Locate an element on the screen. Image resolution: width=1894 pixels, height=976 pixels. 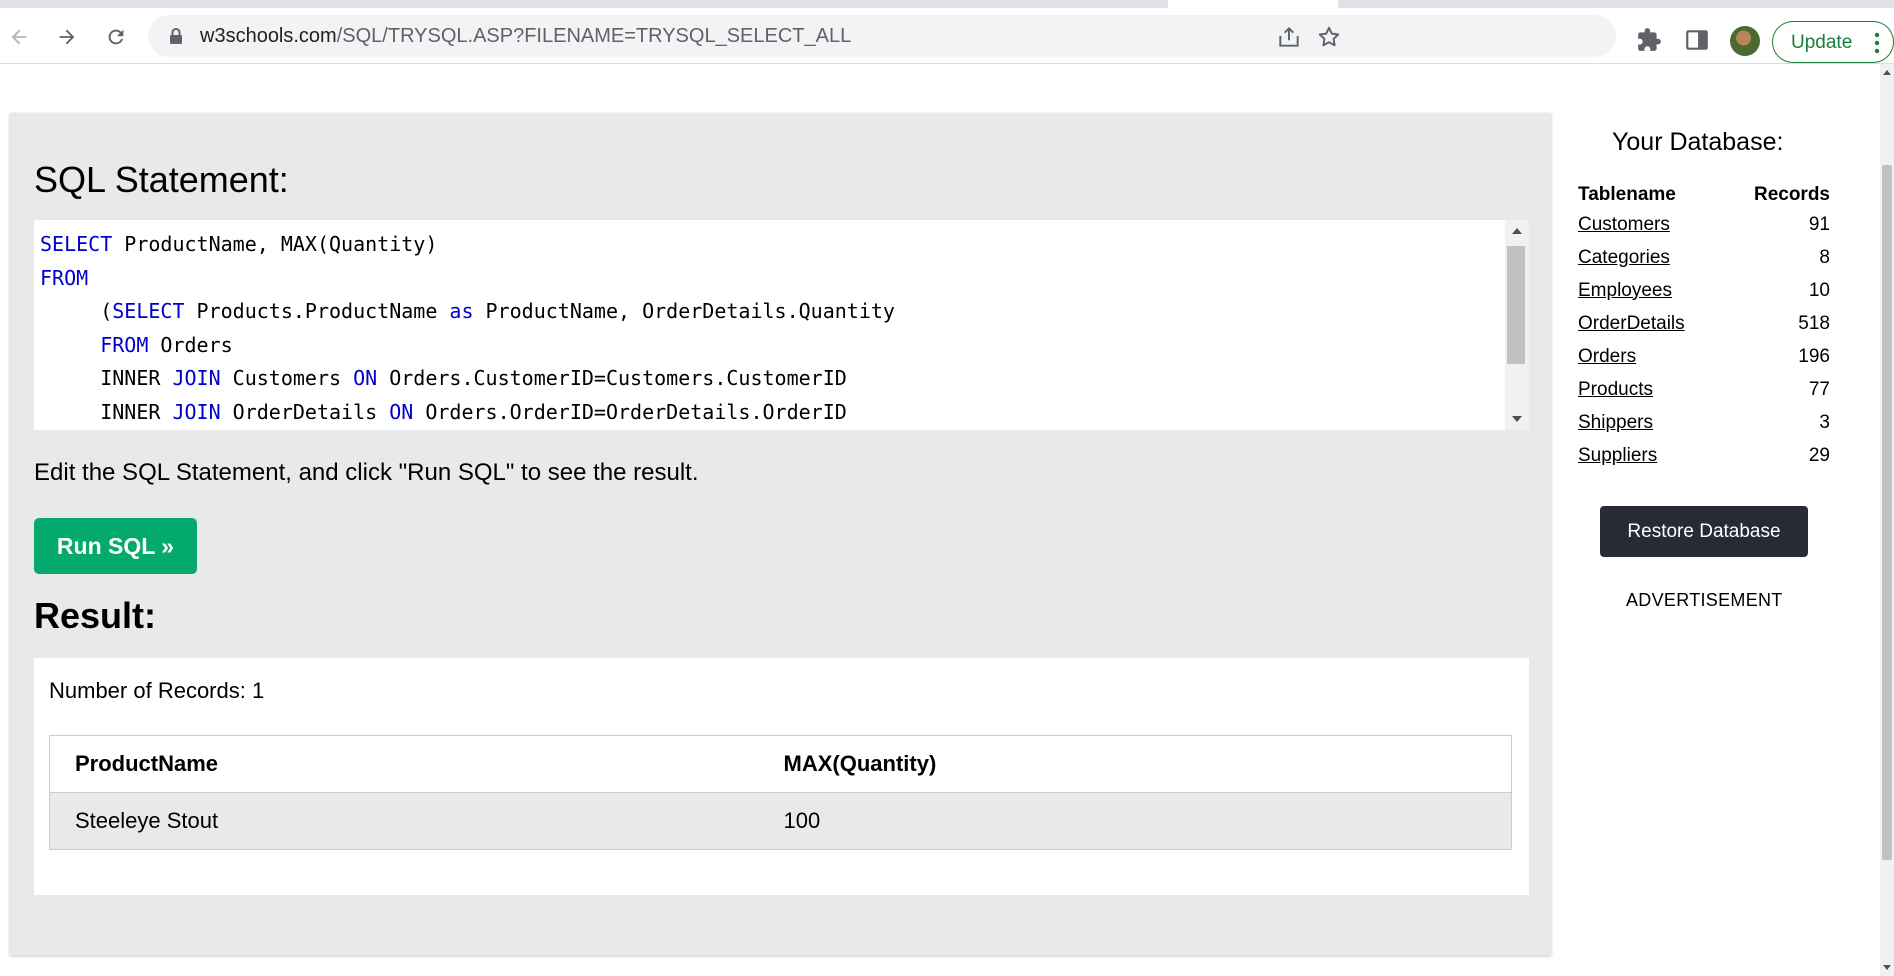
run-sql-button: Run SQL » is located at coordinates (115, 546).